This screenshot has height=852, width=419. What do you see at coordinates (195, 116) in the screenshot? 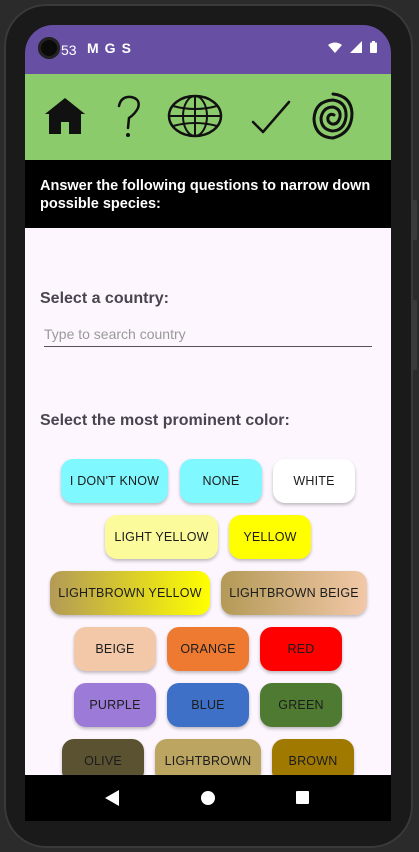
I see `globe-icon` at bounding box center [195, 116].